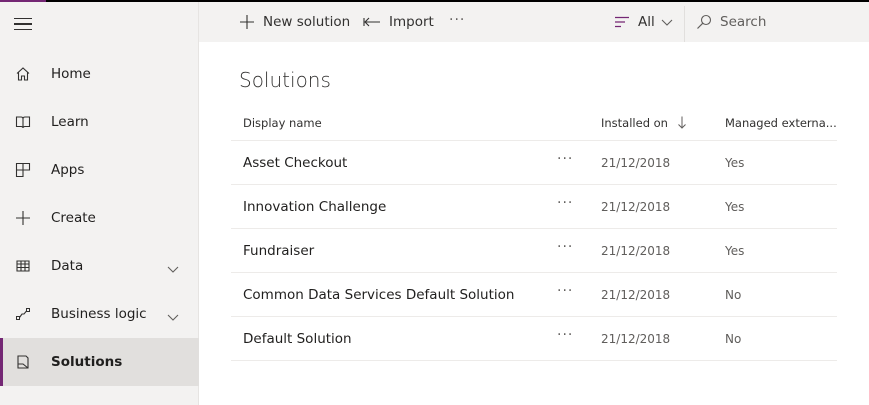 Image resolution: width=869 pixels, height=405 pixels. I want to click on sidebar-item-label: Data, so click(67, 266).